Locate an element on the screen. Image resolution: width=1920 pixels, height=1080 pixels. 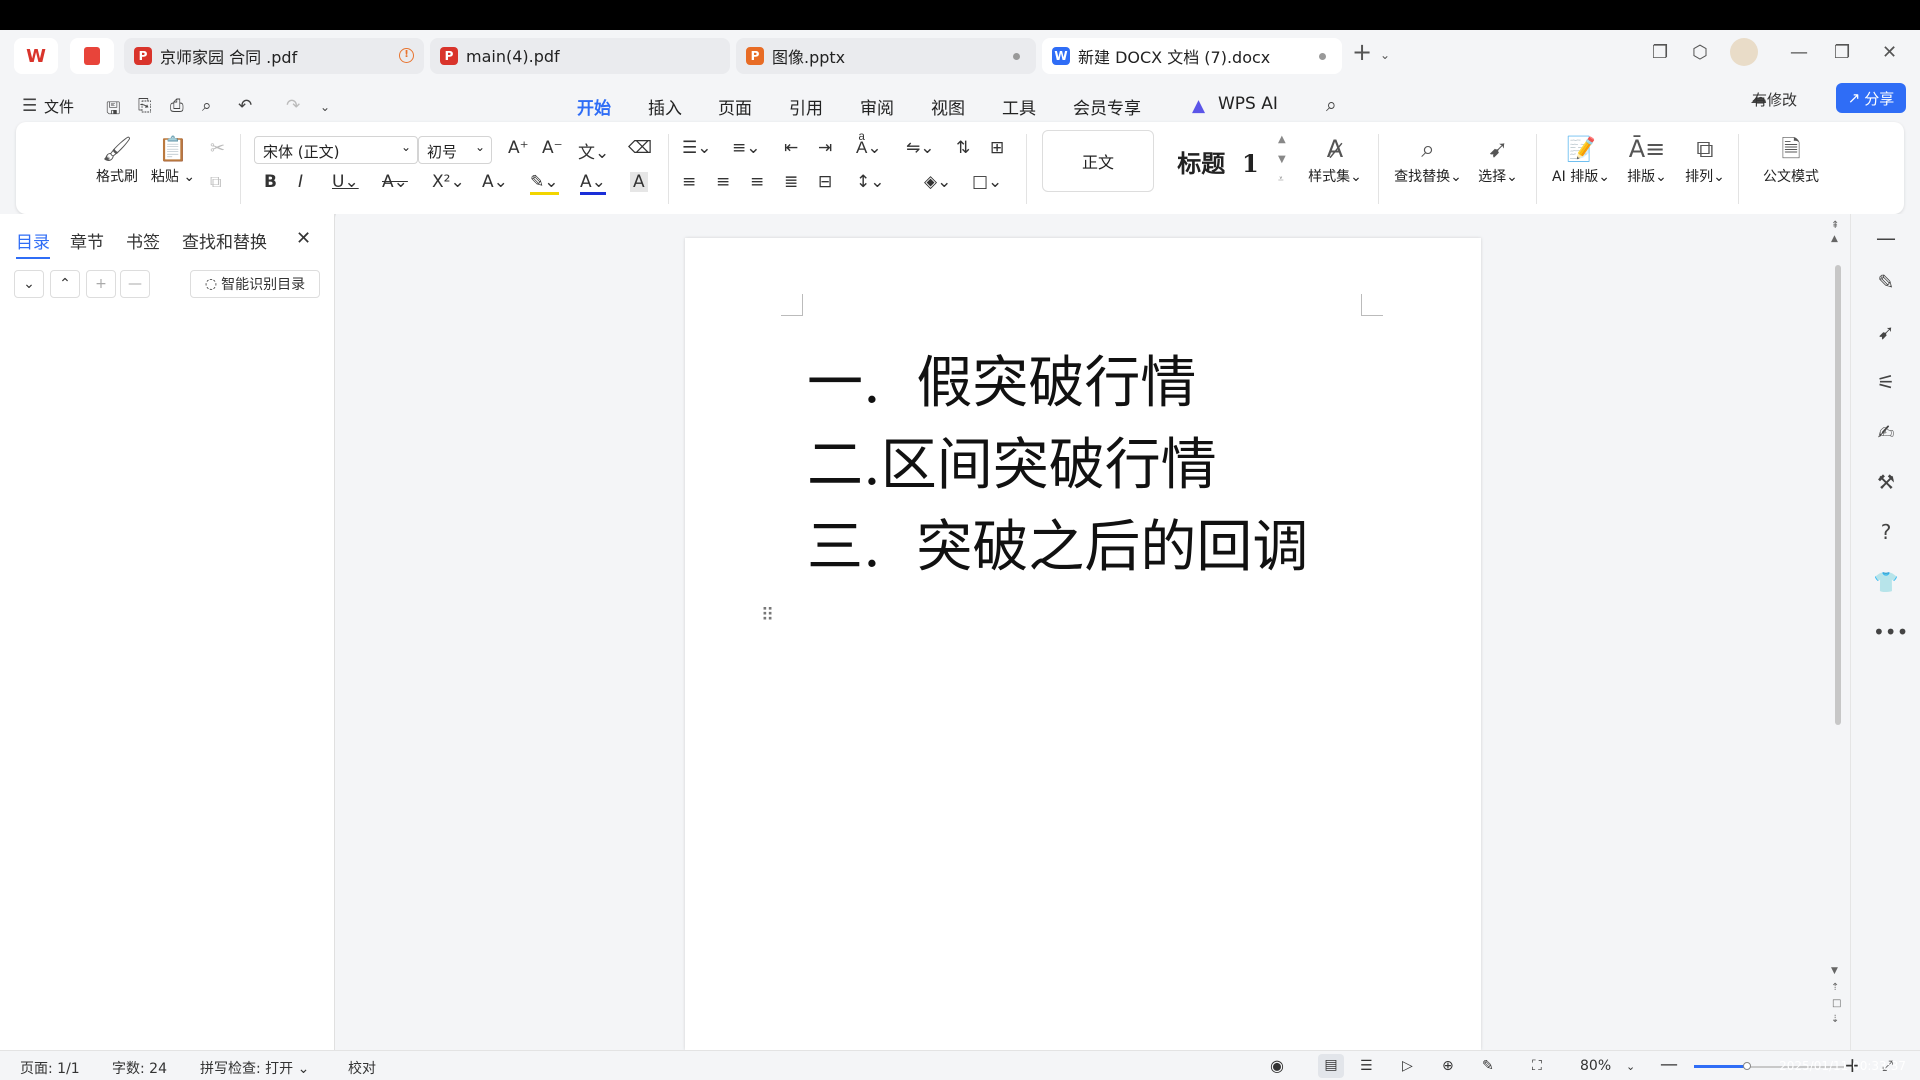
add-heading-icon: + is located at coordinates (101, 284).